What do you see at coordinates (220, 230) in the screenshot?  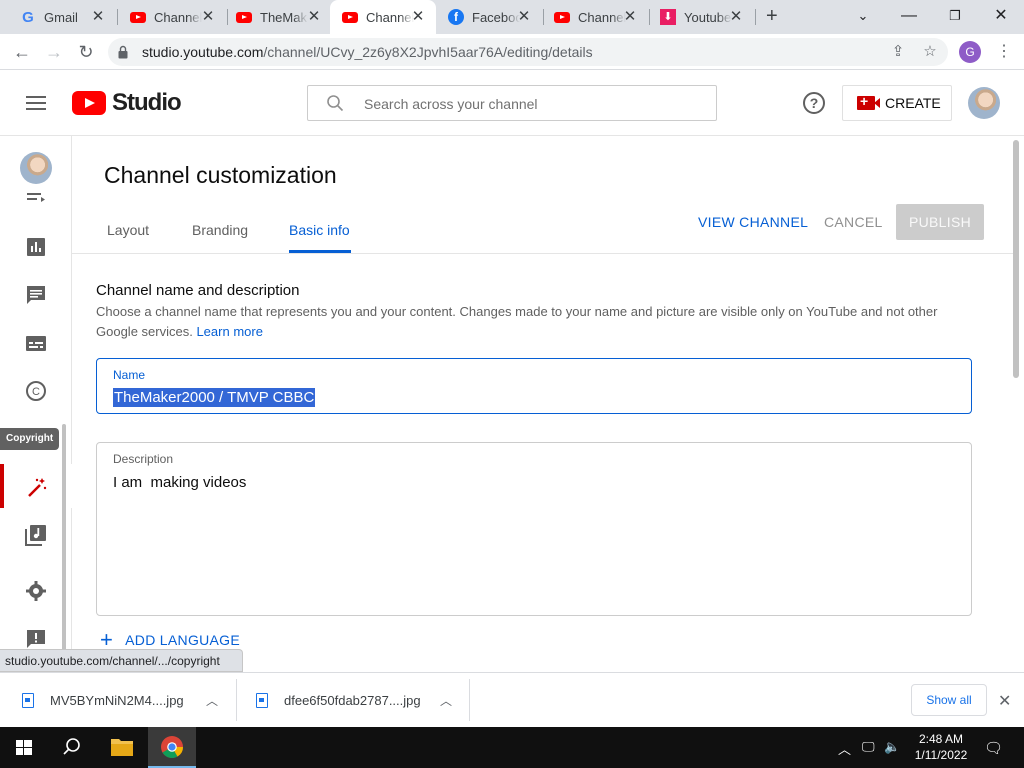 I see `tab-branding: Branding` at bounding box center [220, 230].